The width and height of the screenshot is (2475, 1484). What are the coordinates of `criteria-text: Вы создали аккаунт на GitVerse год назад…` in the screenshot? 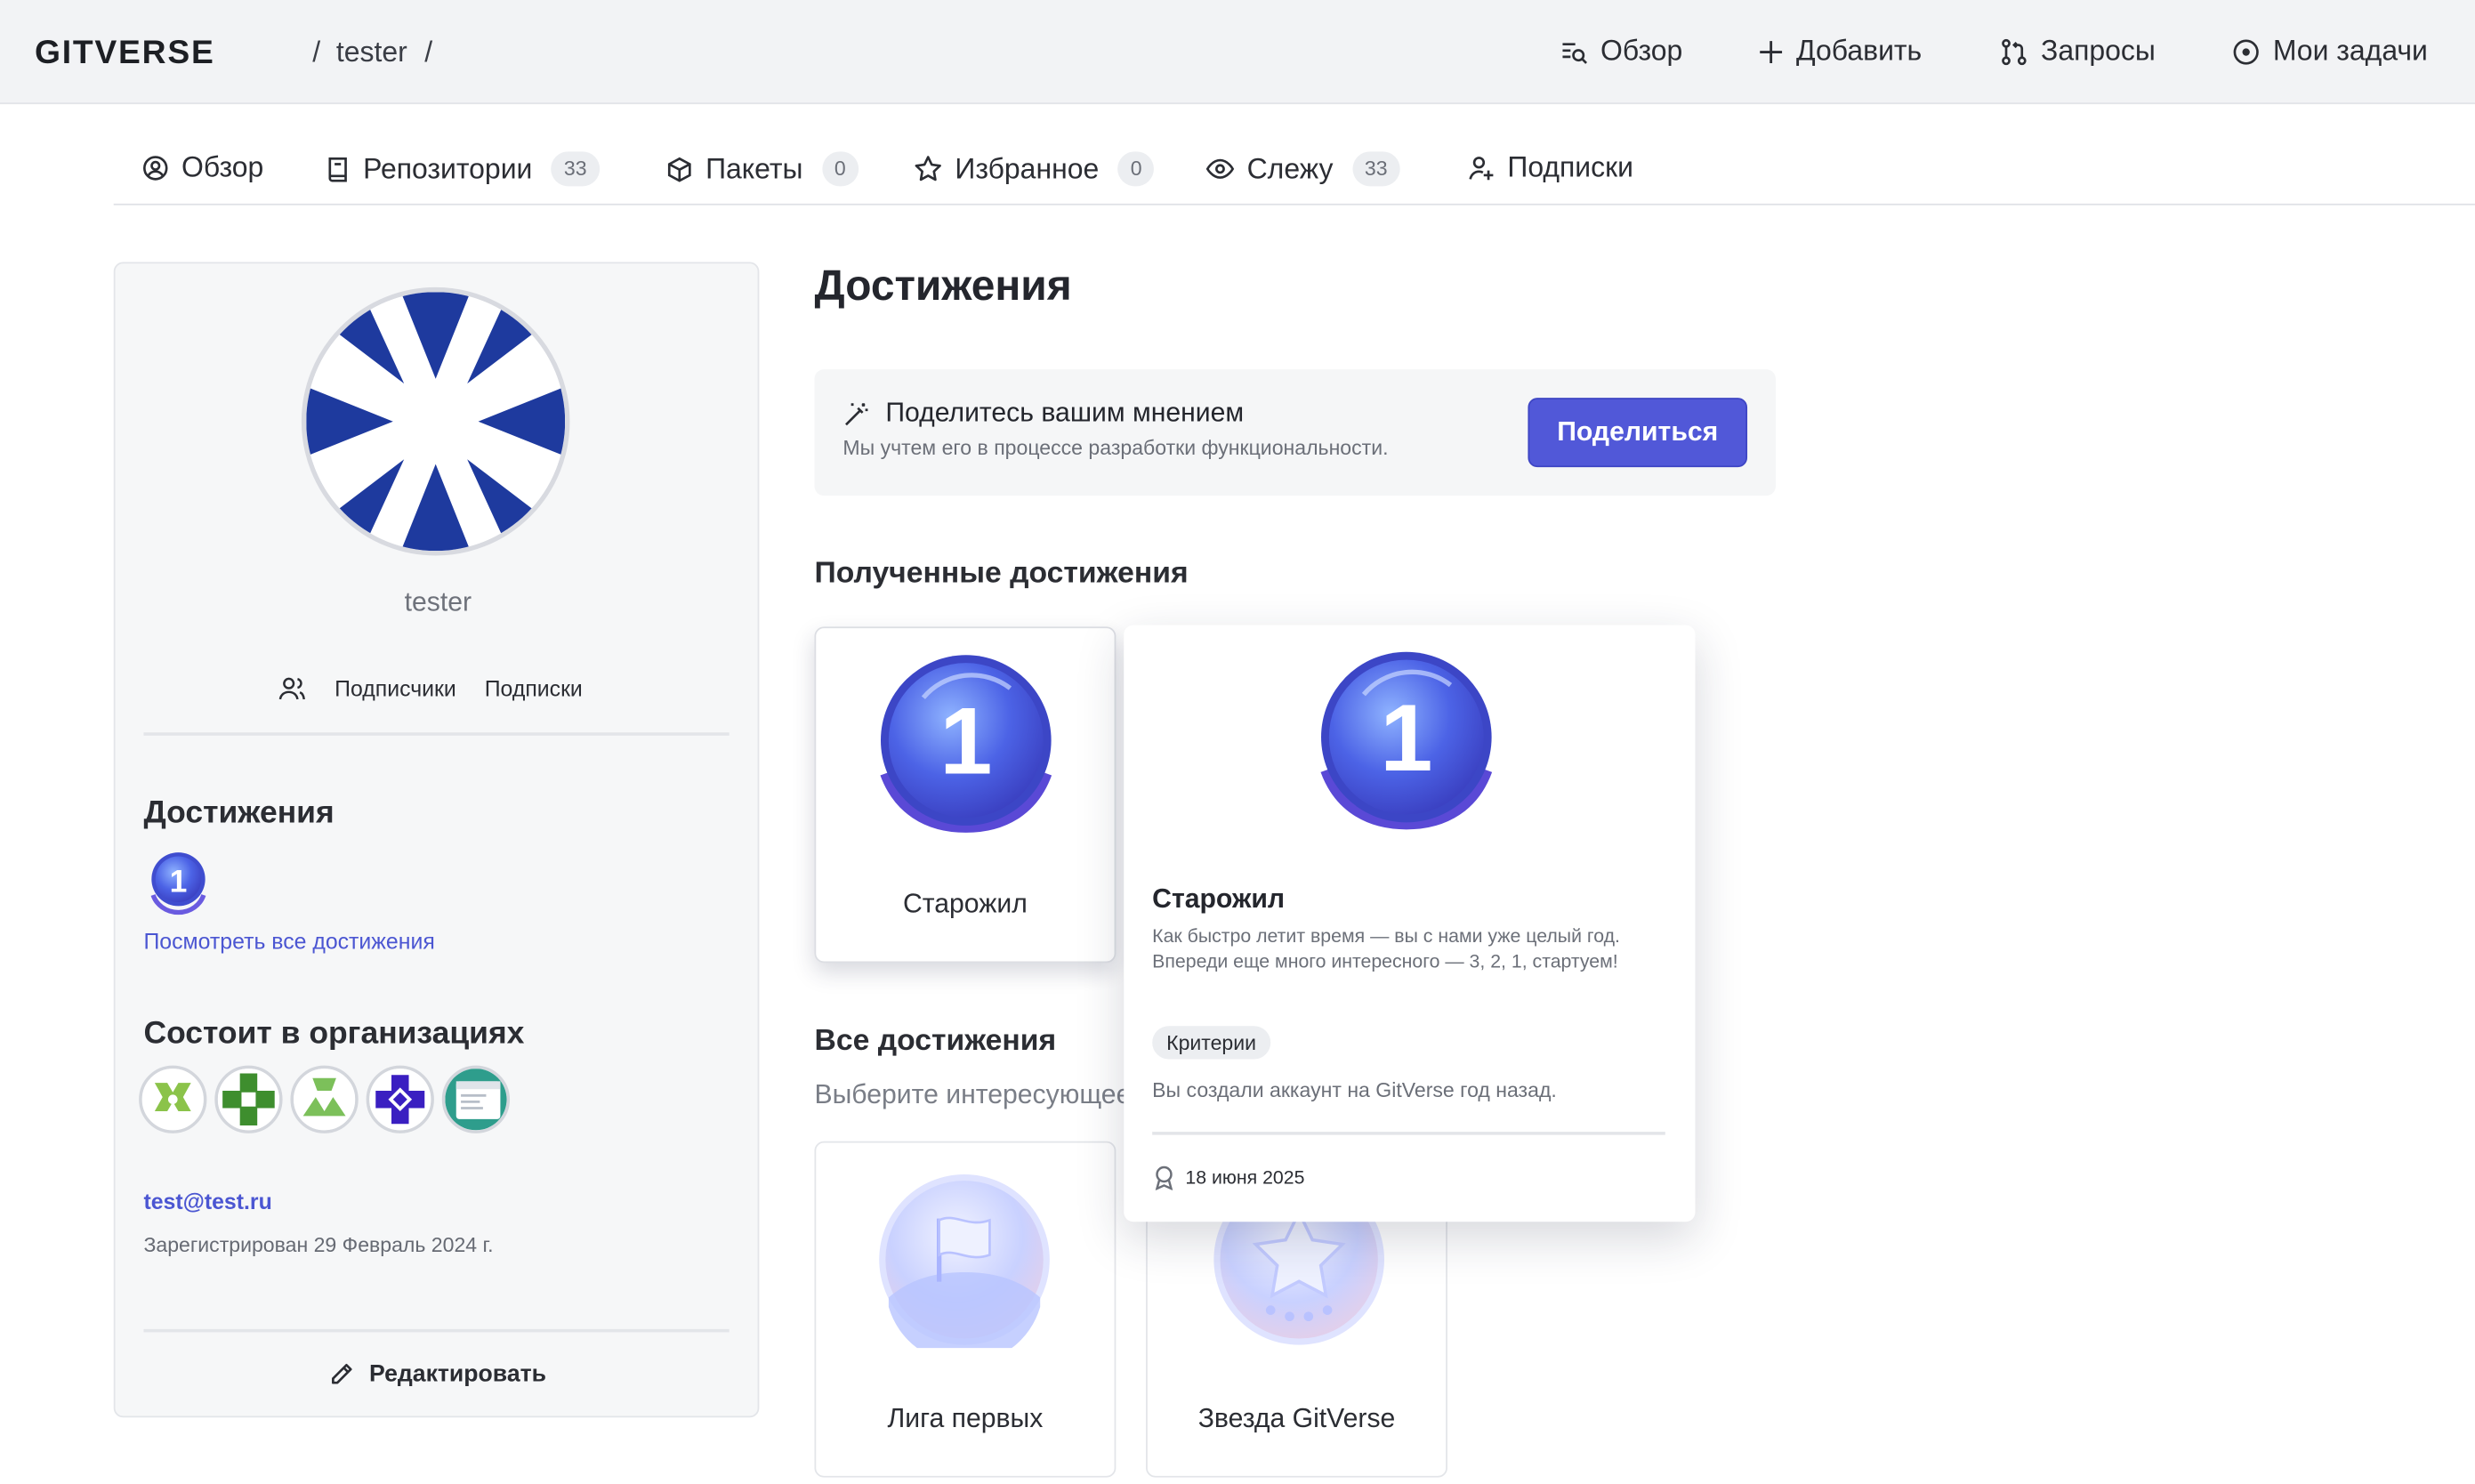 It's located at (1354, 1089).